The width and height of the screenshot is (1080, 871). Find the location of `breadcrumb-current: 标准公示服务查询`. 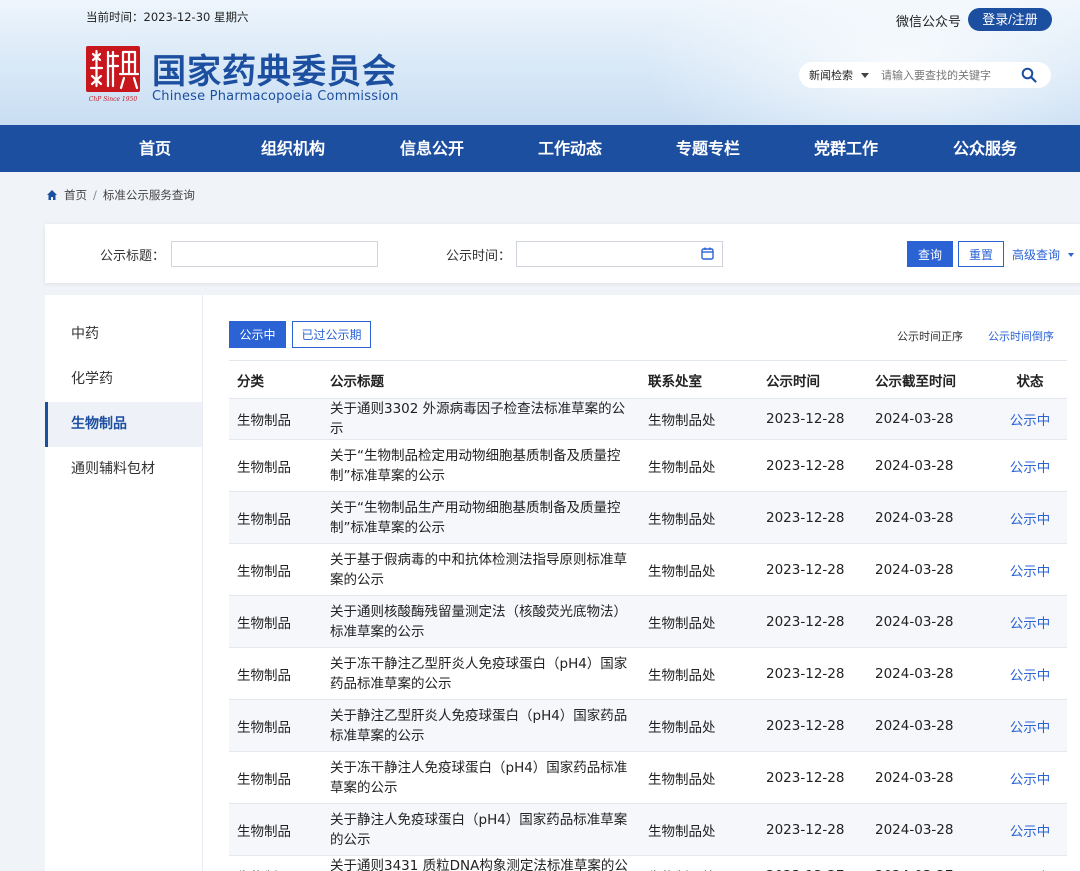

breadcrumb-current: 标准公示服务查询 is located at coordinates (148, 195).